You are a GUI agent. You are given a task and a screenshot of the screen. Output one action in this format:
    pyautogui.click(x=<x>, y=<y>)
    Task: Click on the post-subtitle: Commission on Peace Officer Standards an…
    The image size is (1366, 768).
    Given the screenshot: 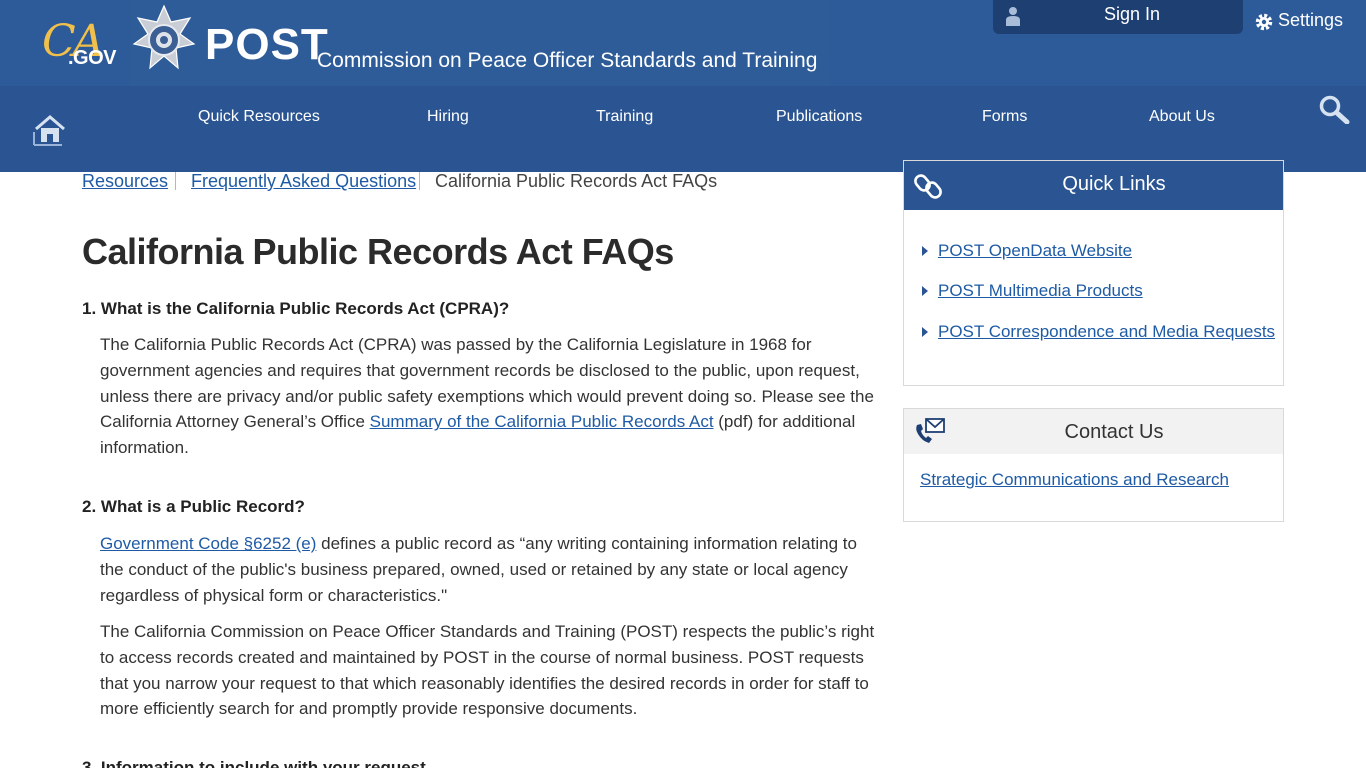 What is the action you would take?
    pyautogui.click(x=567, y=60)
    